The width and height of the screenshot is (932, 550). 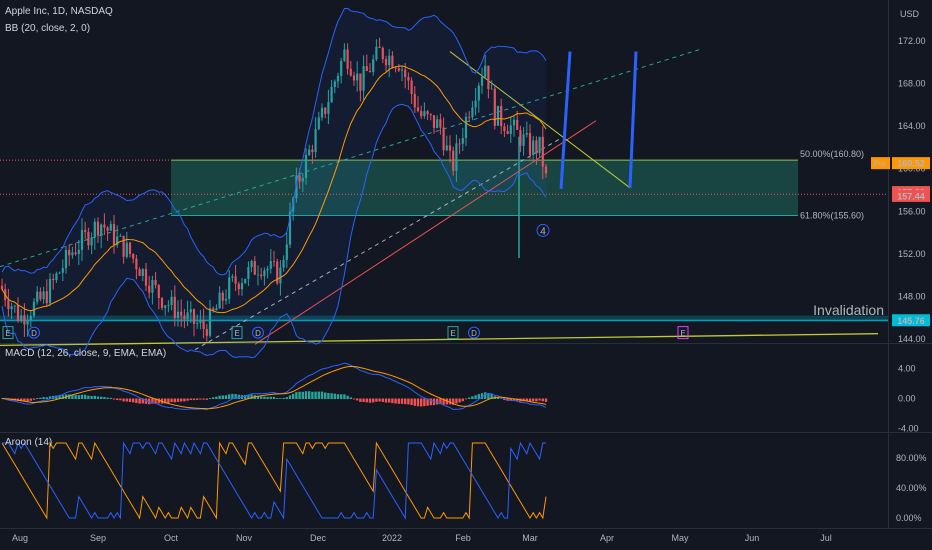 I want to click on macd-indicator-label: MACD (12, 26, close, 9, EMA, EMA), so click(x=85, y=353).